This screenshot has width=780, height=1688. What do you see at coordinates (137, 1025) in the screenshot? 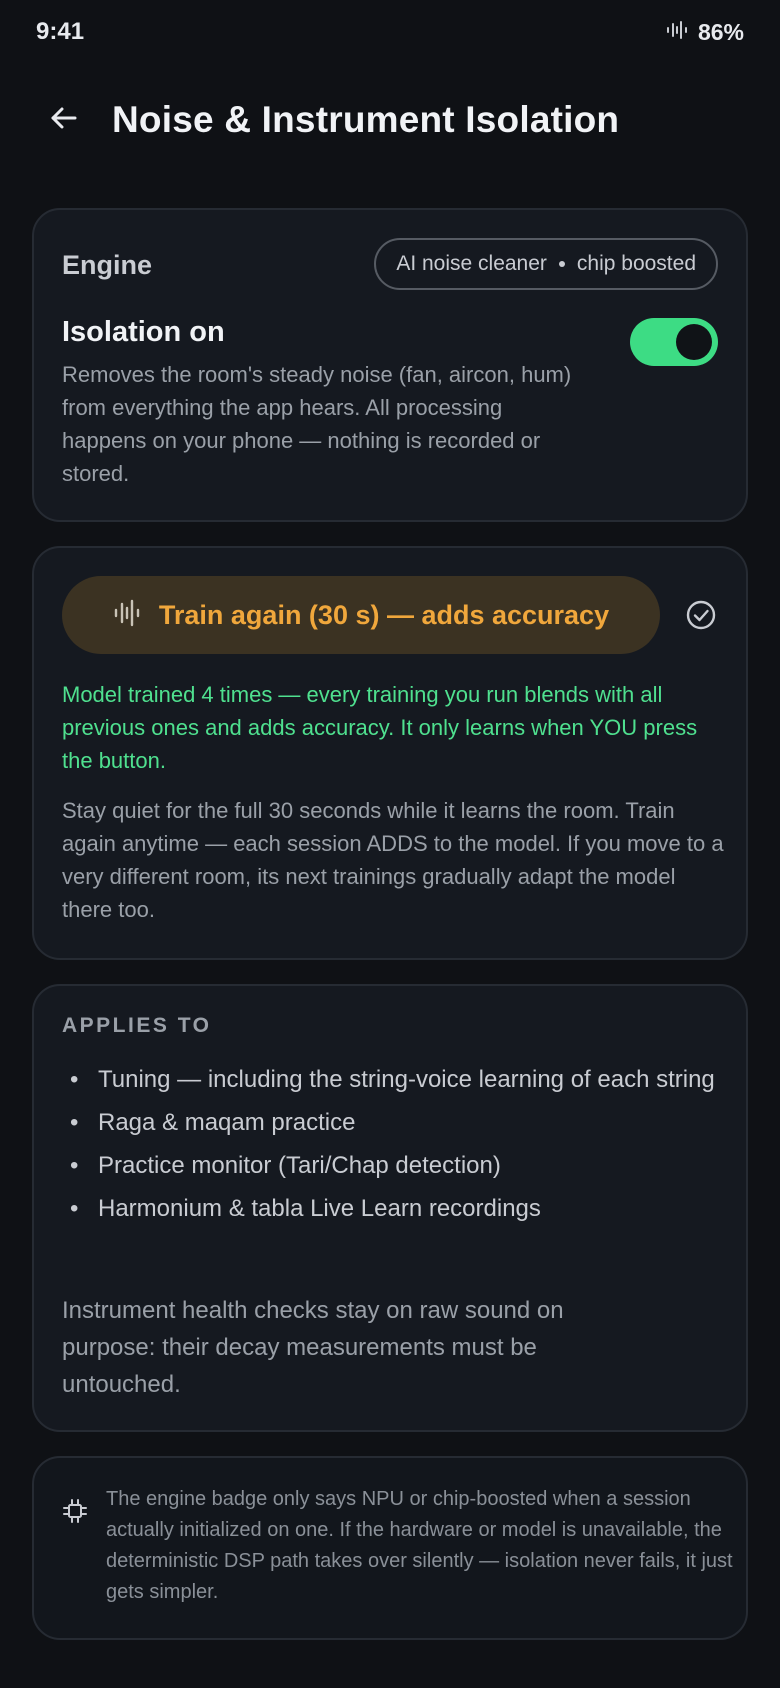
I see `applies-heading: APPLIES TO` at bounding box center [137, 1025].